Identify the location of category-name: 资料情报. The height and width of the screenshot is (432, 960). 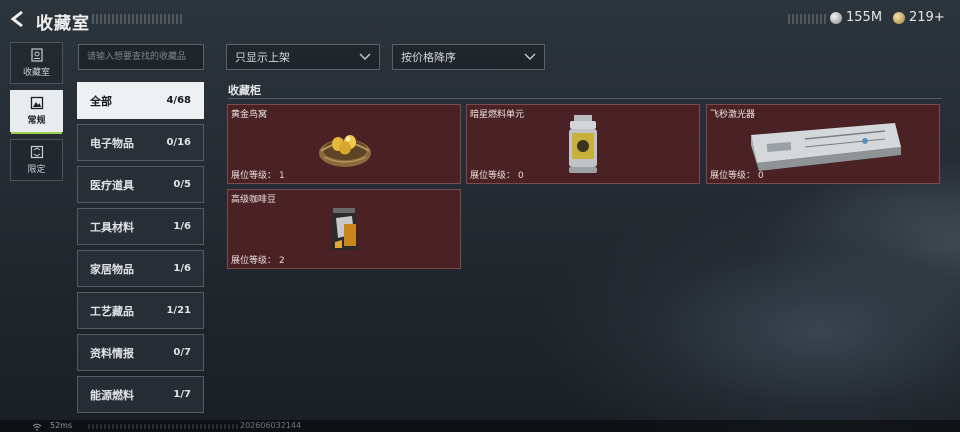
(112, 353).